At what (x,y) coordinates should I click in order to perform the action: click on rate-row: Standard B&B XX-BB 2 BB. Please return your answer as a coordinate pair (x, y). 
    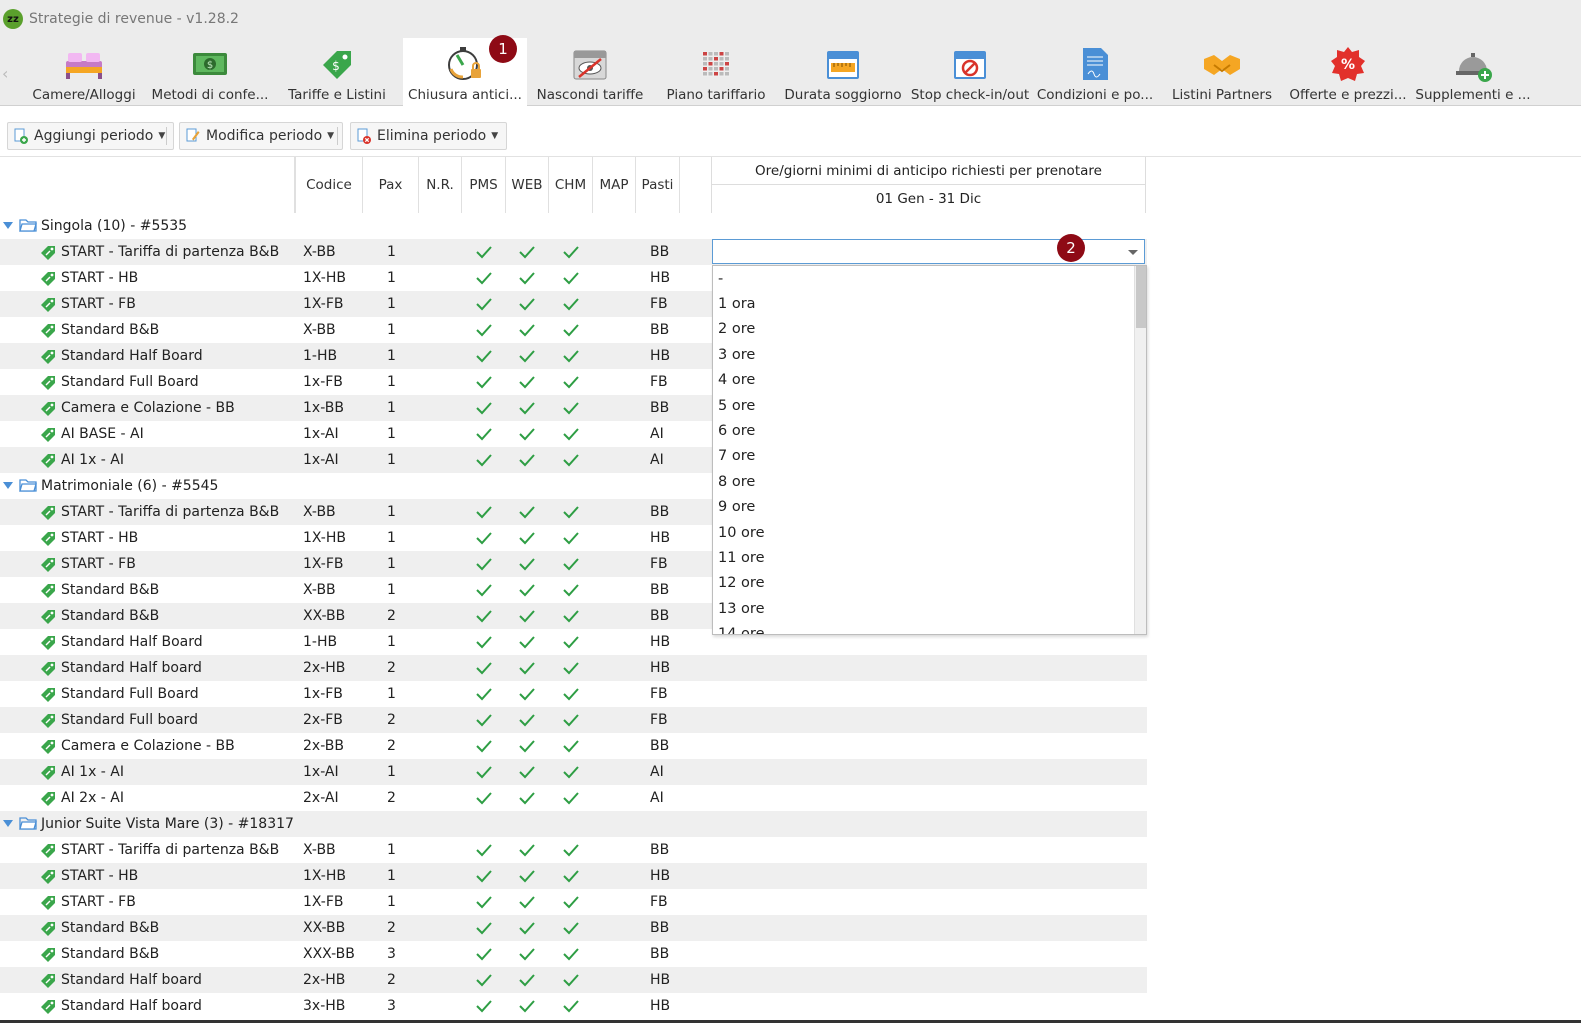
    Looking at the image, I should click on (573, 928).